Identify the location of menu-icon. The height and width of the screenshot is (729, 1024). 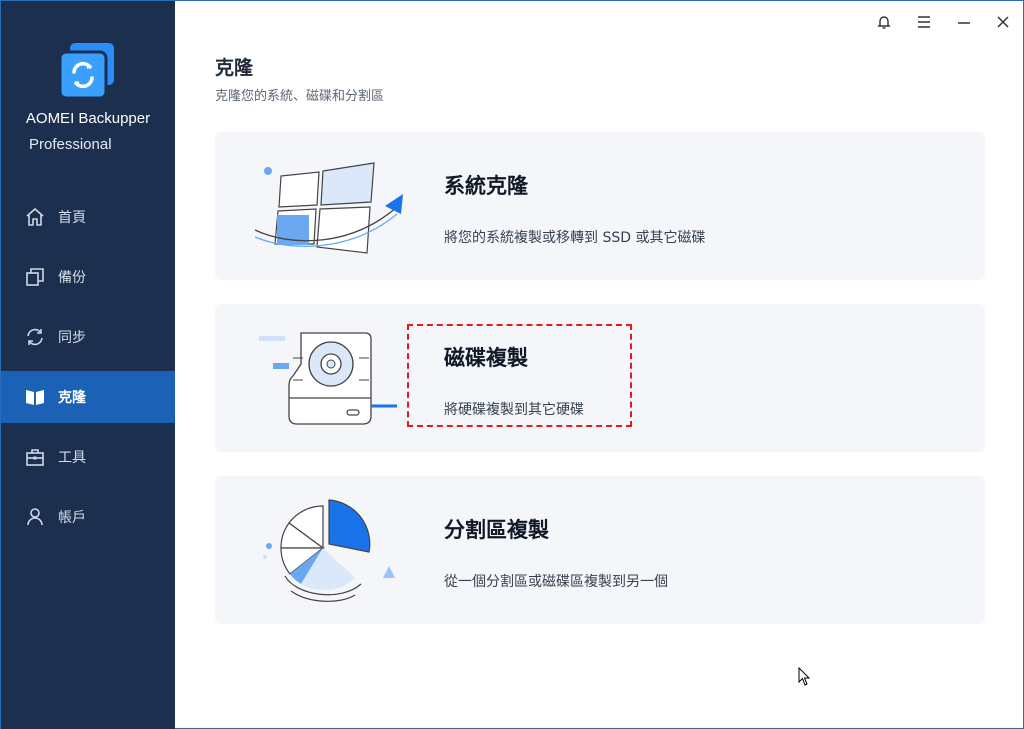
(924, 22).